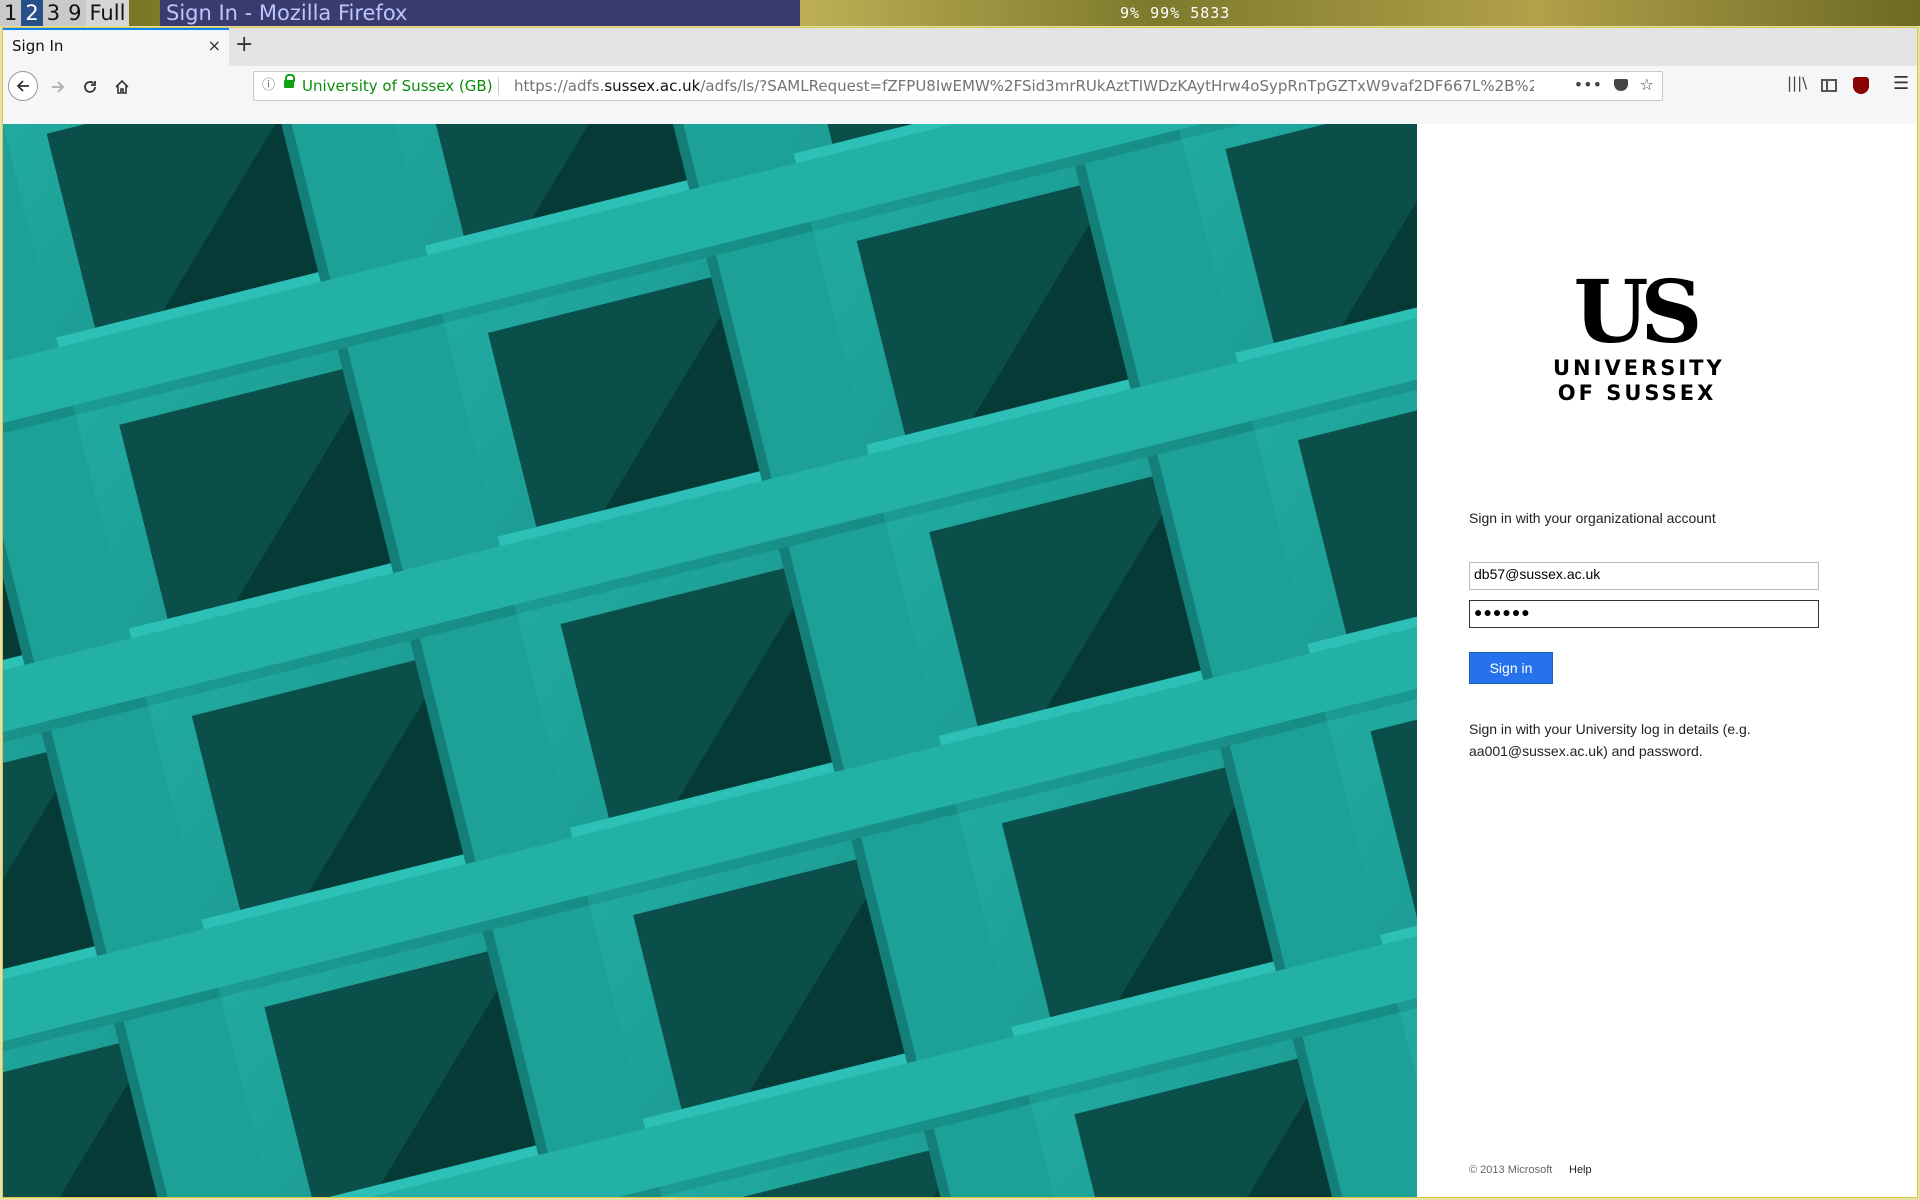 The height and width of the screenshot is (1200, 1920). What do you see at coordinates (1901, 83) in the screenshot?
I see `hamburger-menu-icon: ☰` at bounding box center [1901, 83].